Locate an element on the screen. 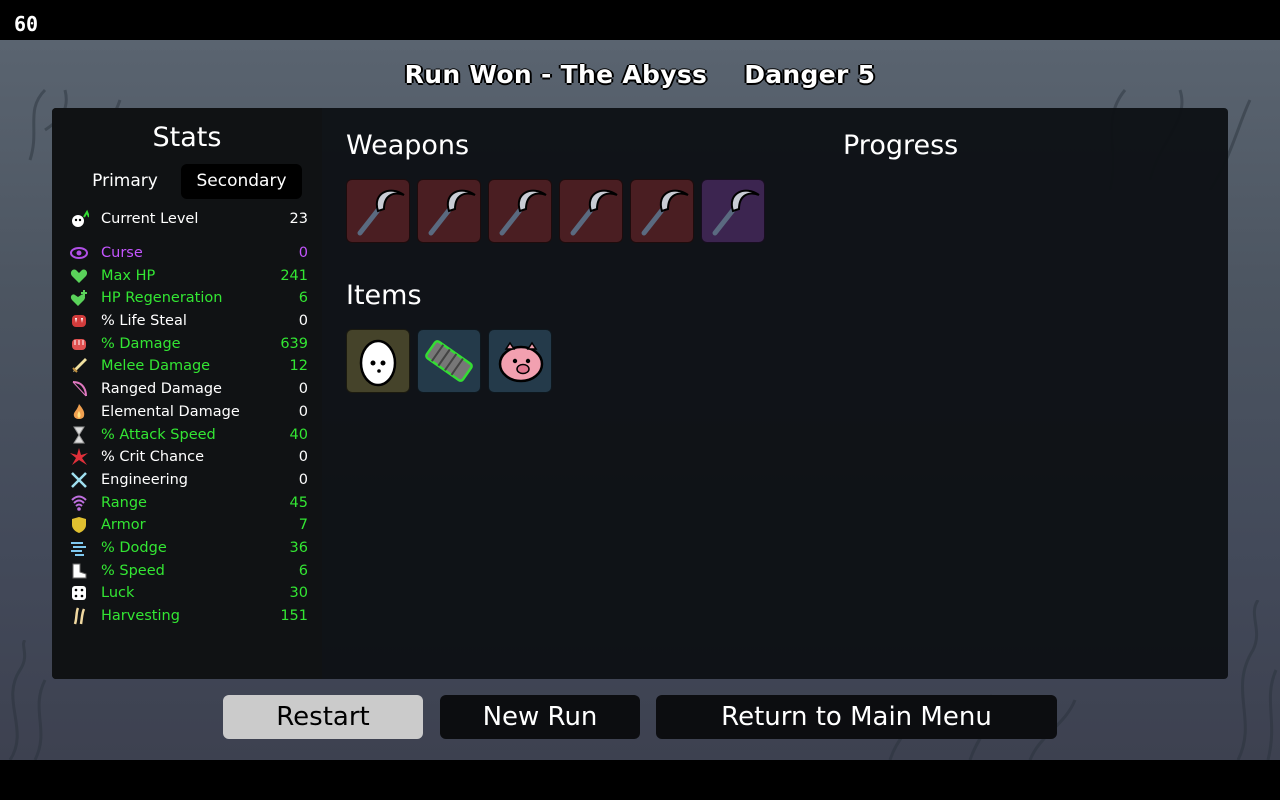 The height and width of the screenshot is (800, 1280). weapon-slots is located at coordinates (555, 211).